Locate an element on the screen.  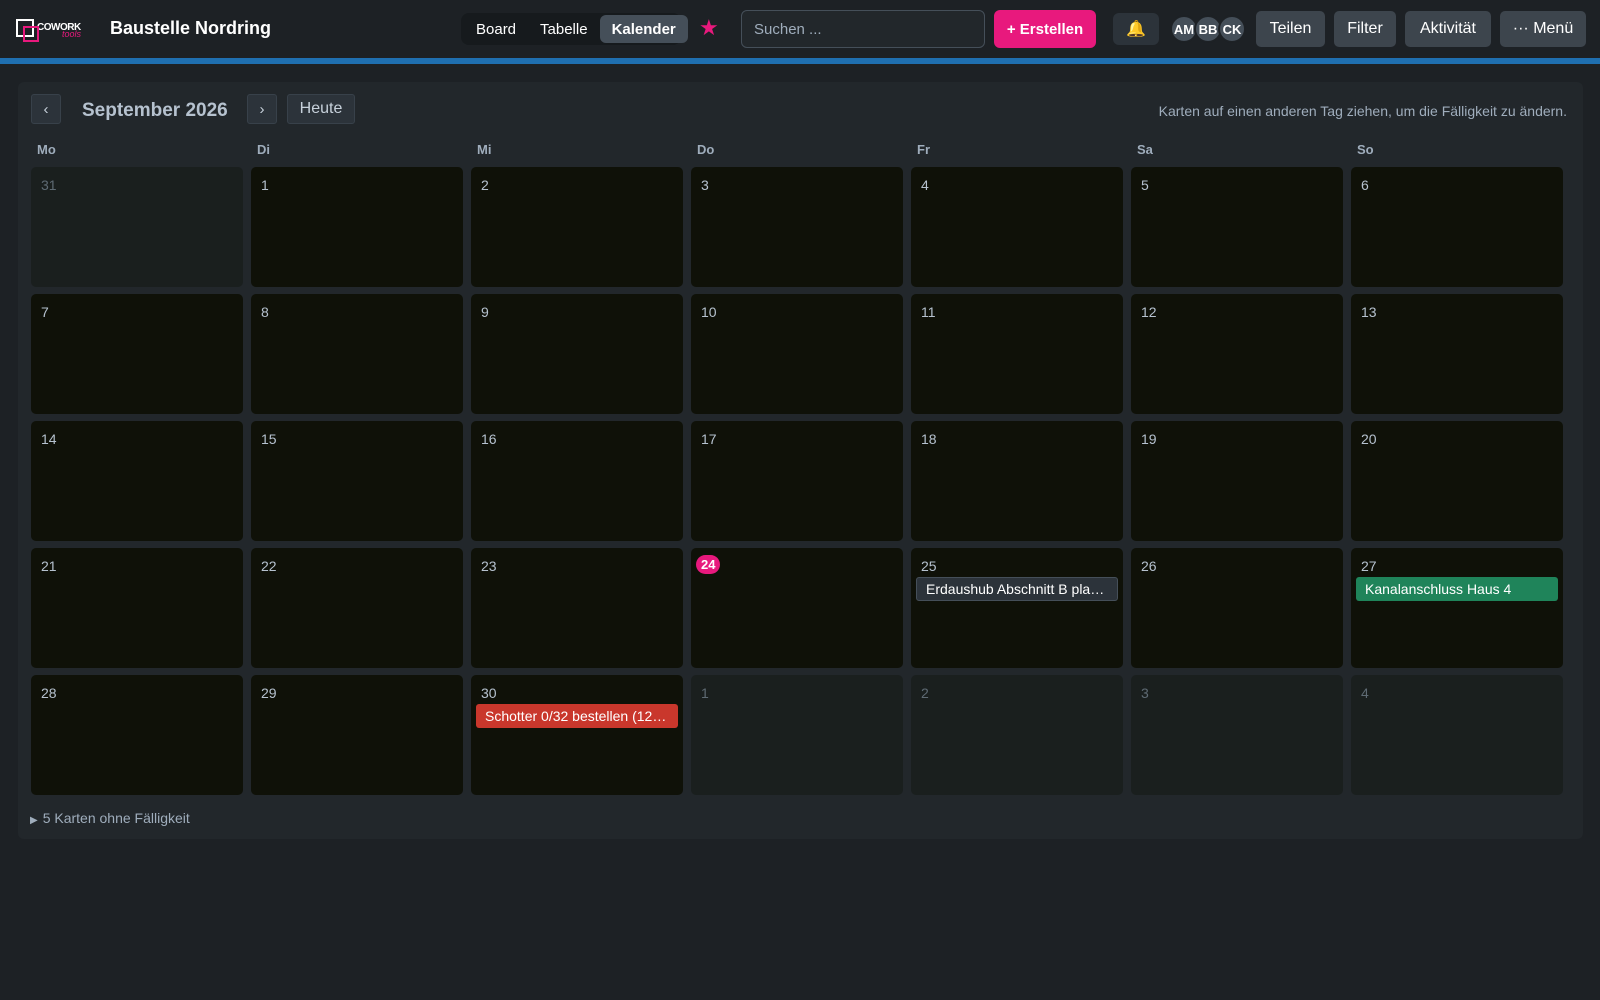
weekday-label: Mi is located at coordinates (484, 149).